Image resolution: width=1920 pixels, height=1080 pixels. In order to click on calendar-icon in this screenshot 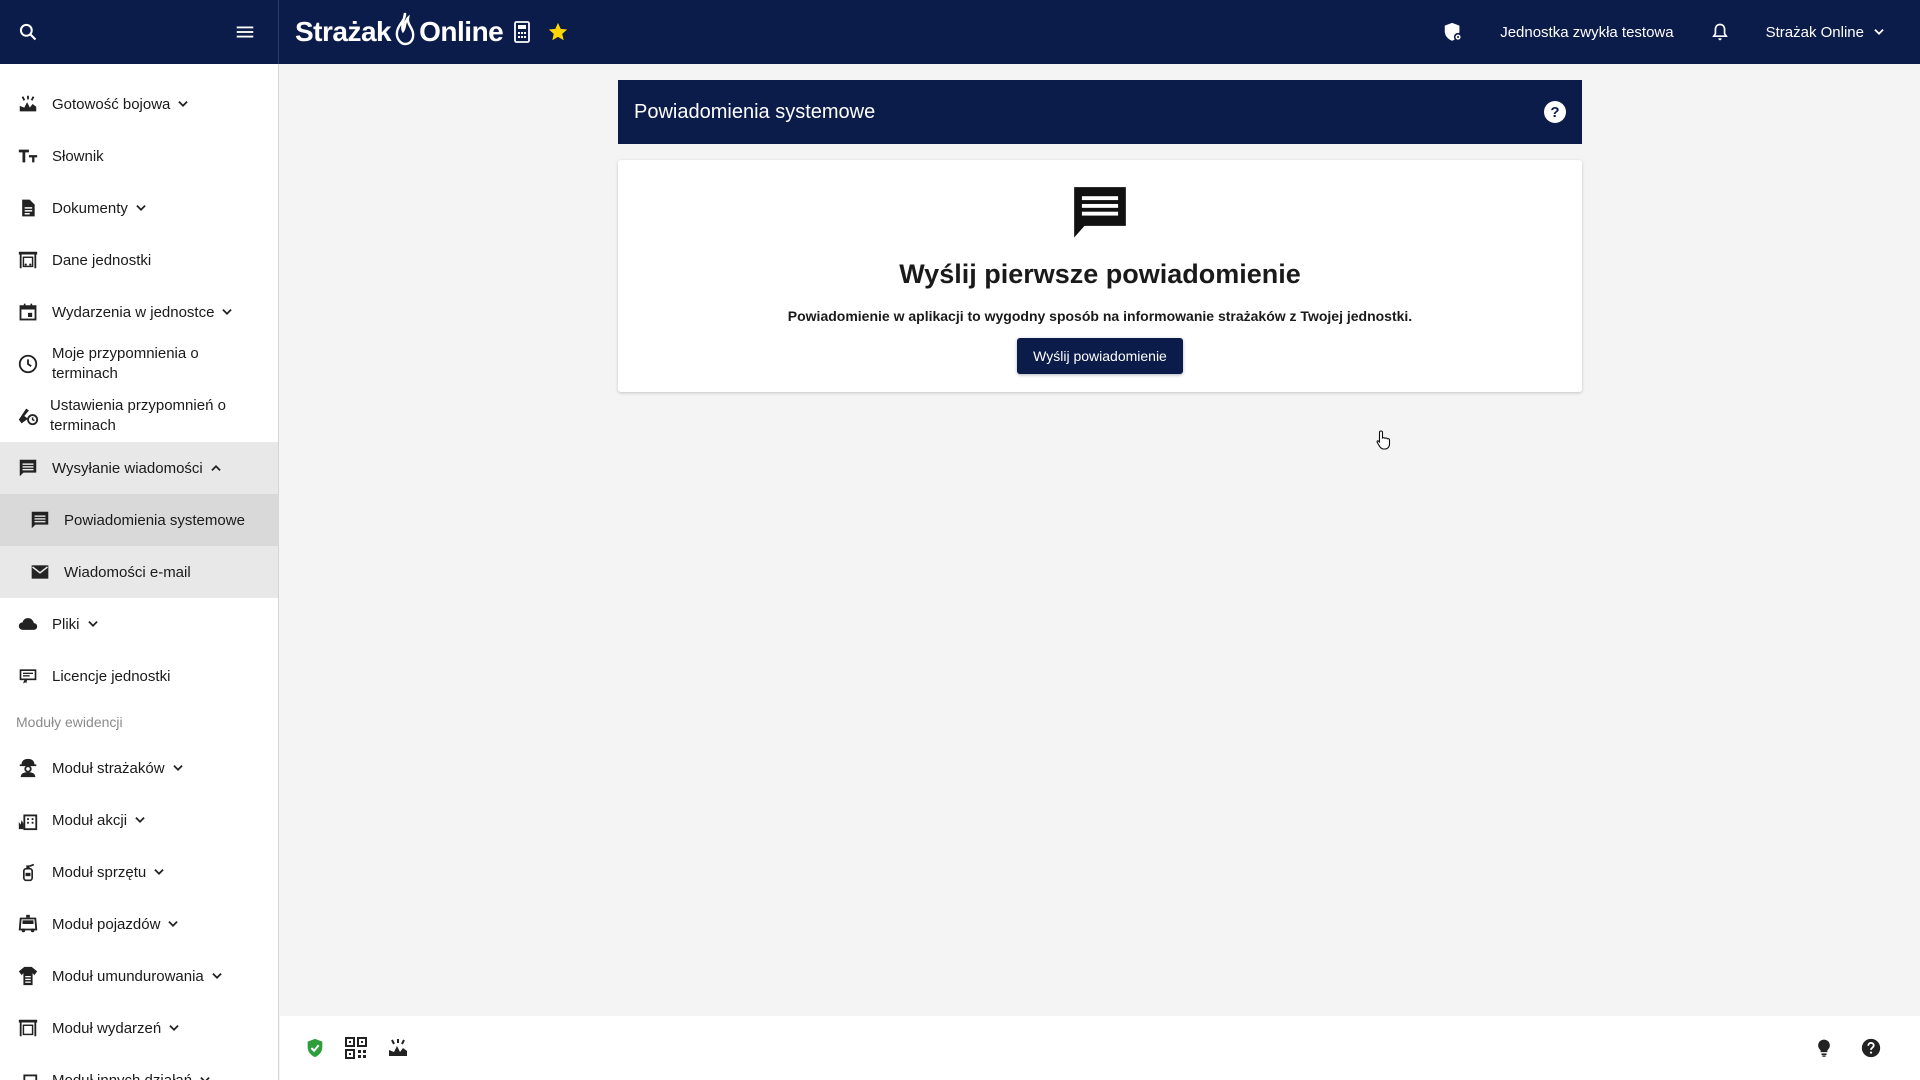, I will do `click(28, 312)`.